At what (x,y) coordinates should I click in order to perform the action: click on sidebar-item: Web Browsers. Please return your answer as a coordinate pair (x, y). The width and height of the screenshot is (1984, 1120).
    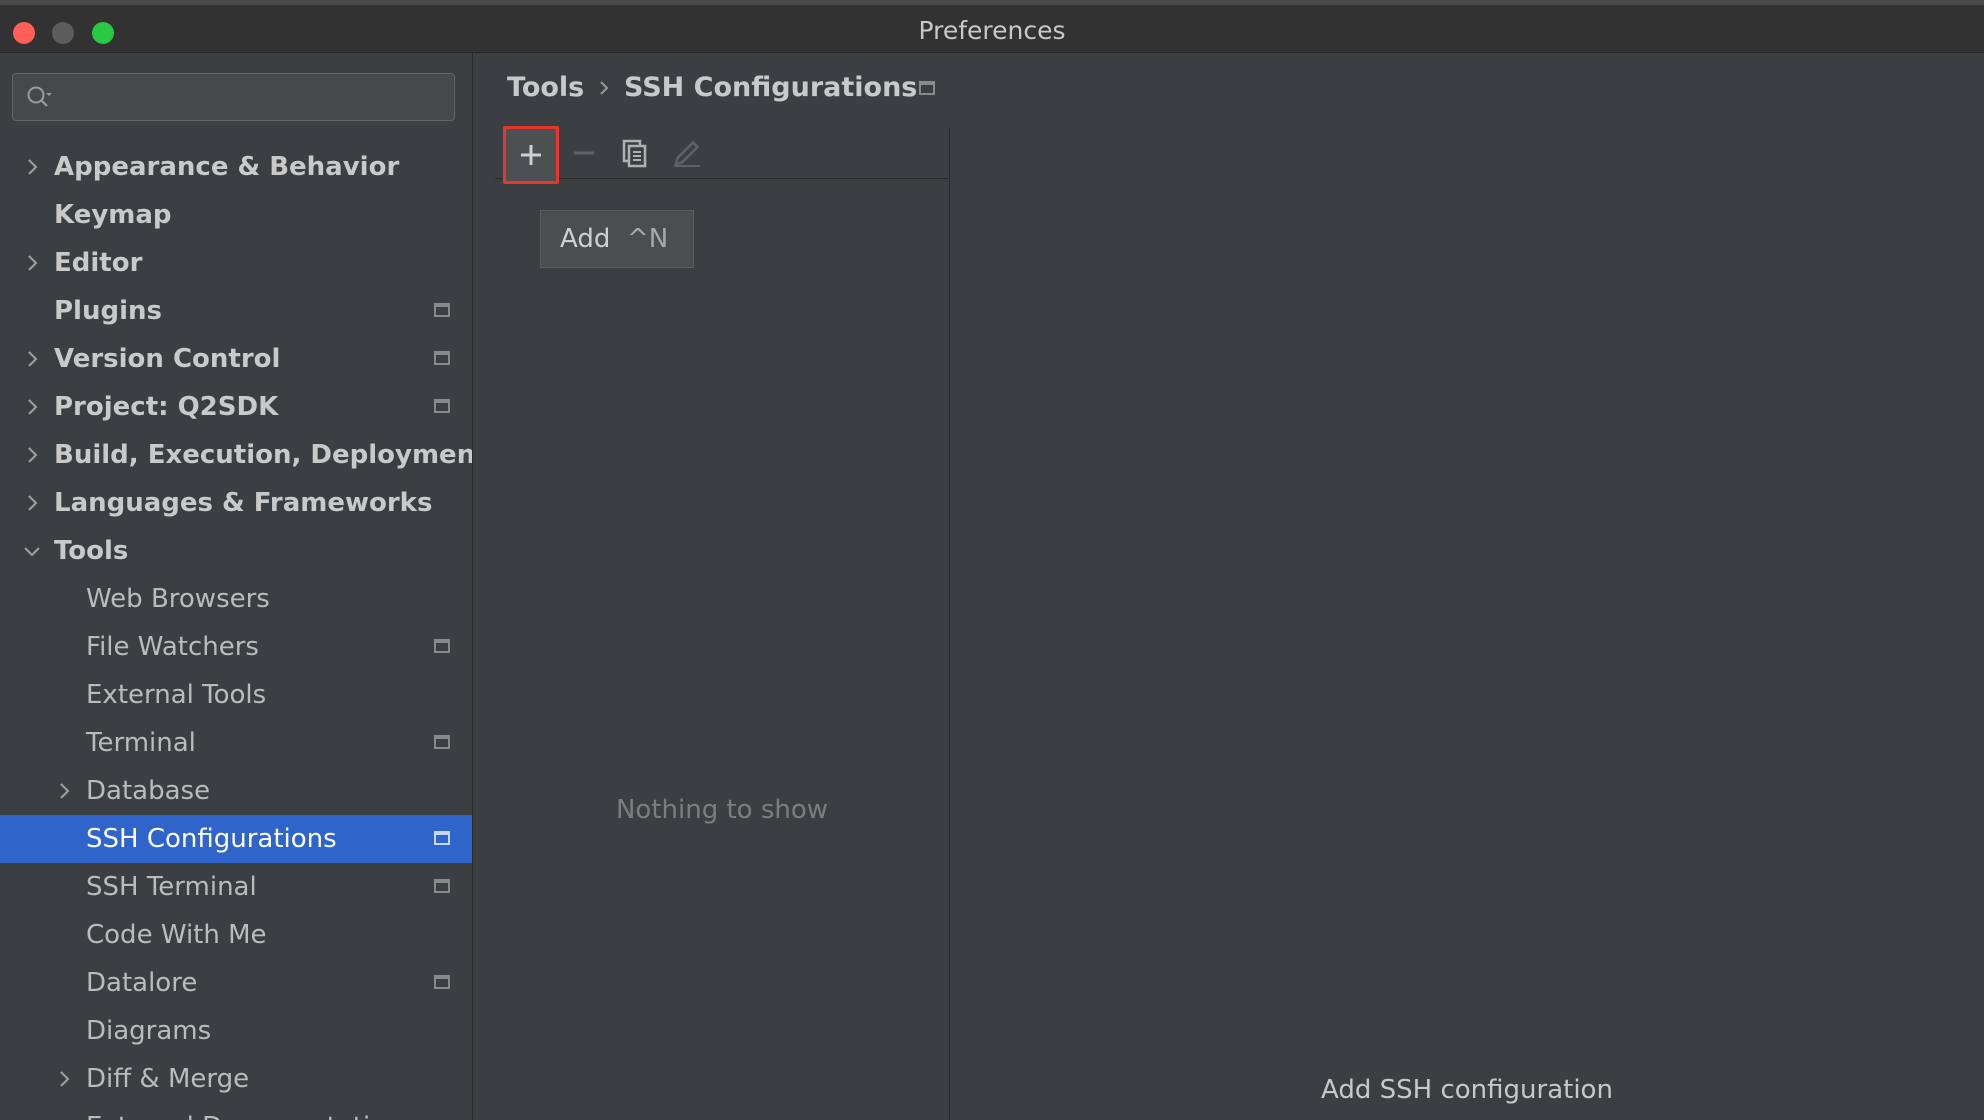
    Looking at the image, I should click on (236, 599).